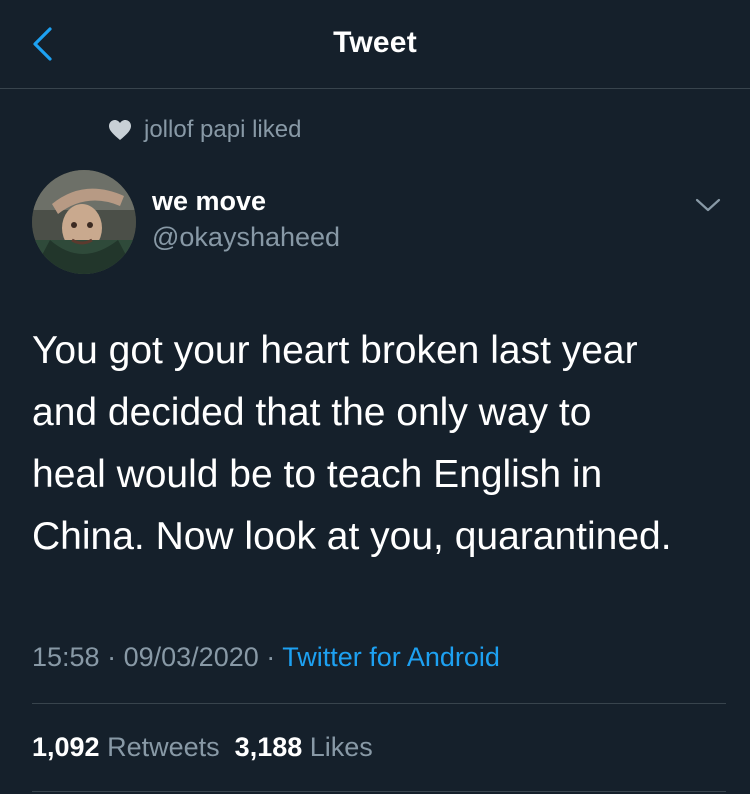 The image size is (750, 794). I want to click on avatar-photo, so click(84, 222).